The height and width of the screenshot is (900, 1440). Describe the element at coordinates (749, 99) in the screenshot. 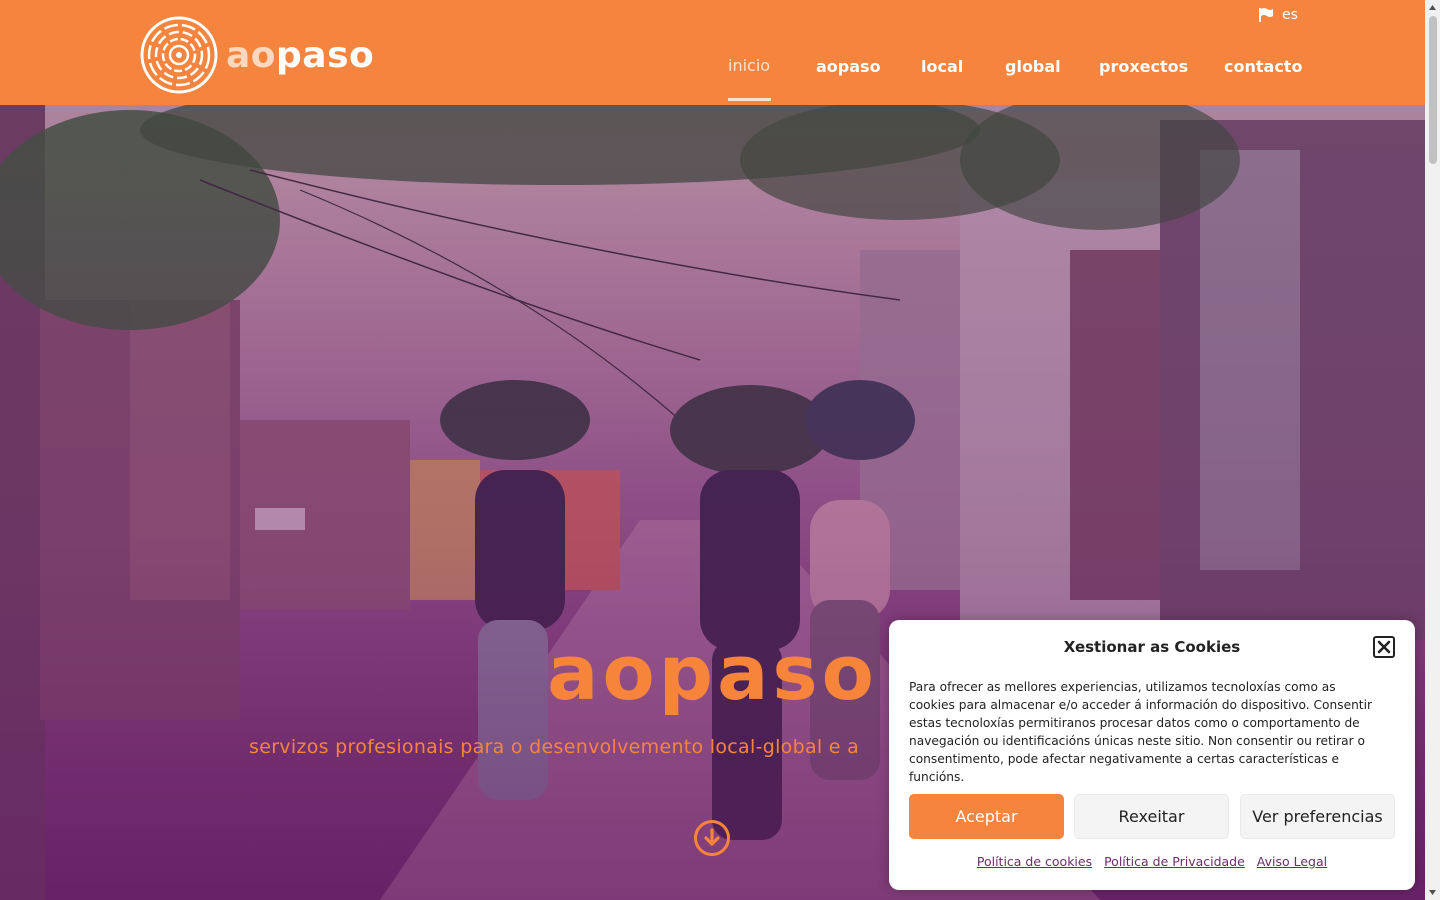

I see `active-nav-underline` at that location.